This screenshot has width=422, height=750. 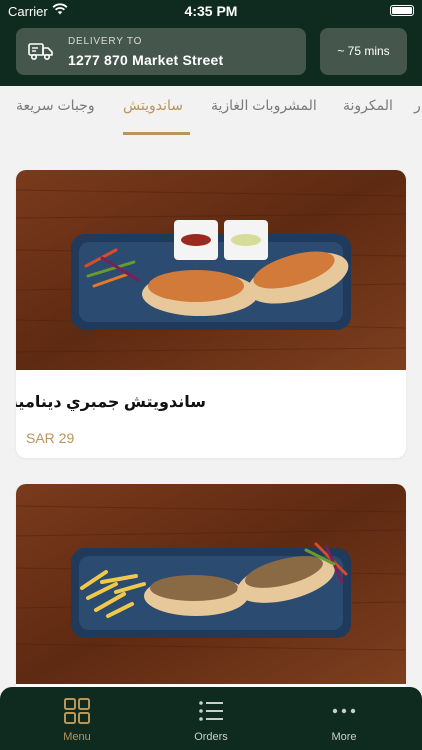 What do you see at coordinates (344, 711) in the screenshot?
I see `more-dots-icon` at bounding box center [344, 711].